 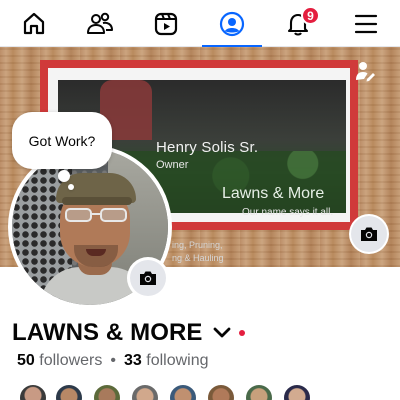 I want to click on nav-profile-tab, so click(x=232, y=24).